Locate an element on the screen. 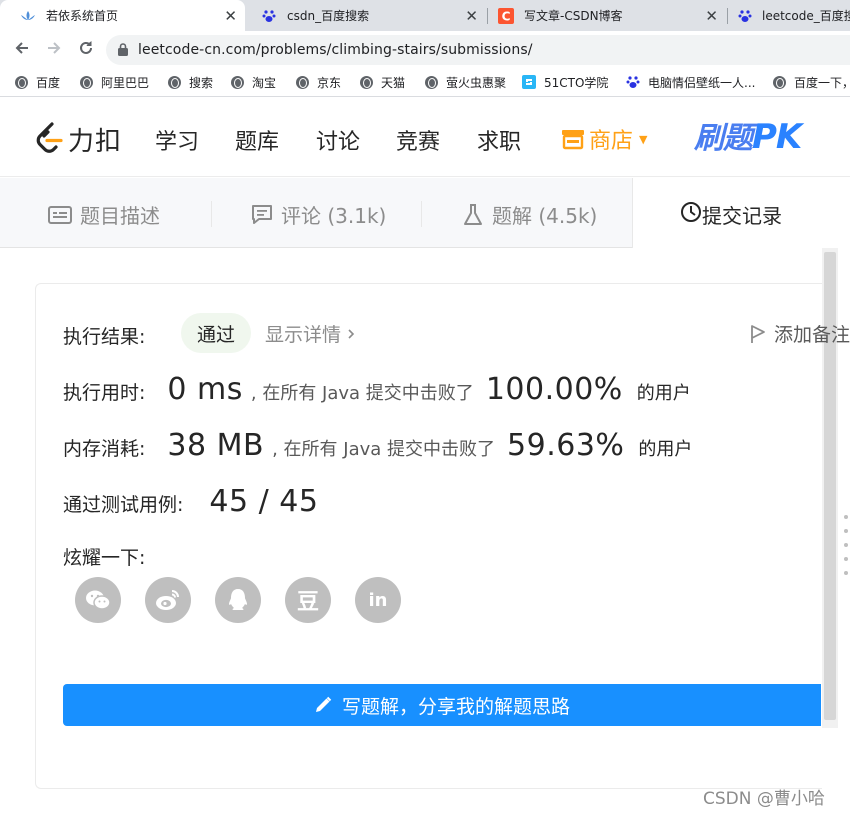 This screenshot has width=850, height=814. nav-problems: 题库 is located at coordinates (257, 140).